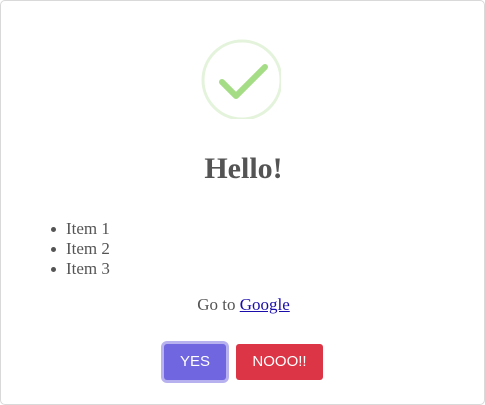 This screenshot has height=405, width=485. I want to click on list-item: Item 1, so click(80, 228).